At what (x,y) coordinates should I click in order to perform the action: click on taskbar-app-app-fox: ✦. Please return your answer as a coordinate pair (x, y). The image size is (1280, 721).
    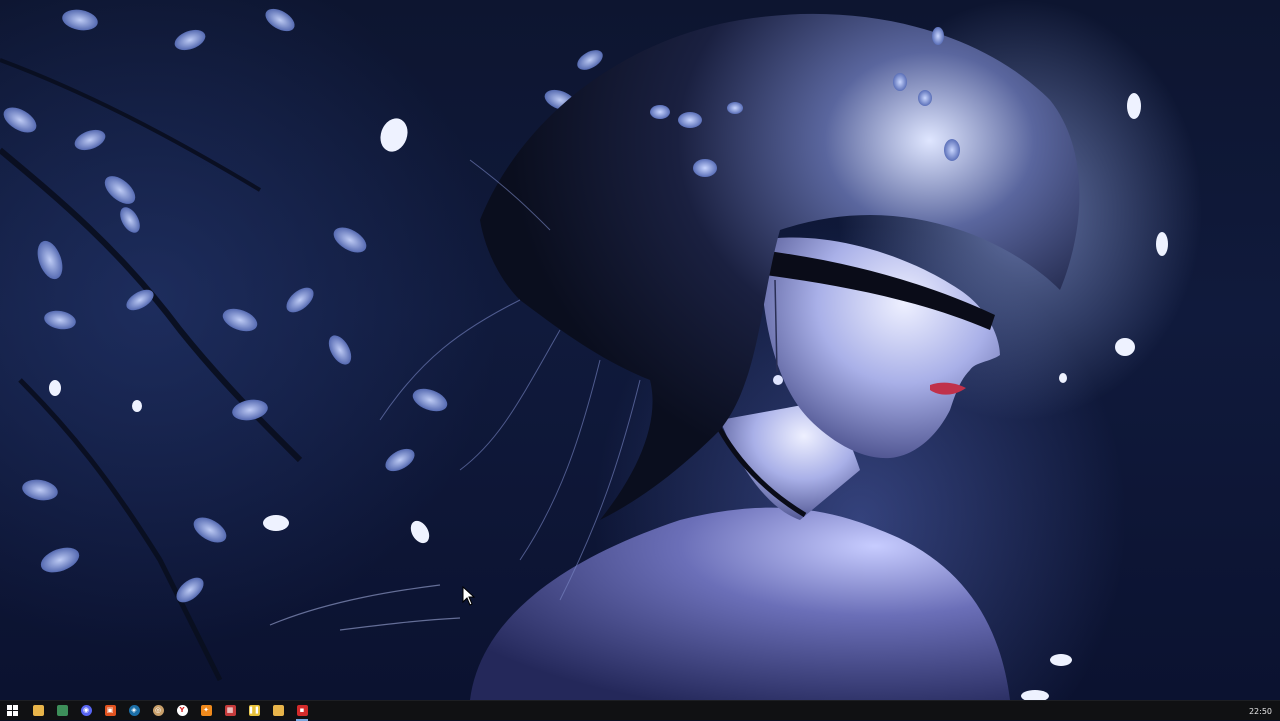
    Looking at the image, I should click on (206, 711).